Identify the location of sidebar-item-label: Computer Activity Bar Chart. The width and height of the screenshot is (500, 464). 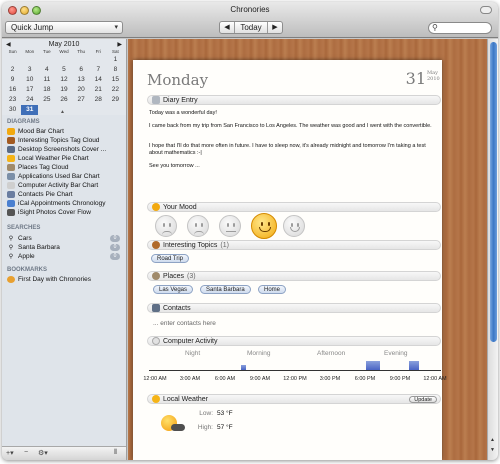
(58, 185).